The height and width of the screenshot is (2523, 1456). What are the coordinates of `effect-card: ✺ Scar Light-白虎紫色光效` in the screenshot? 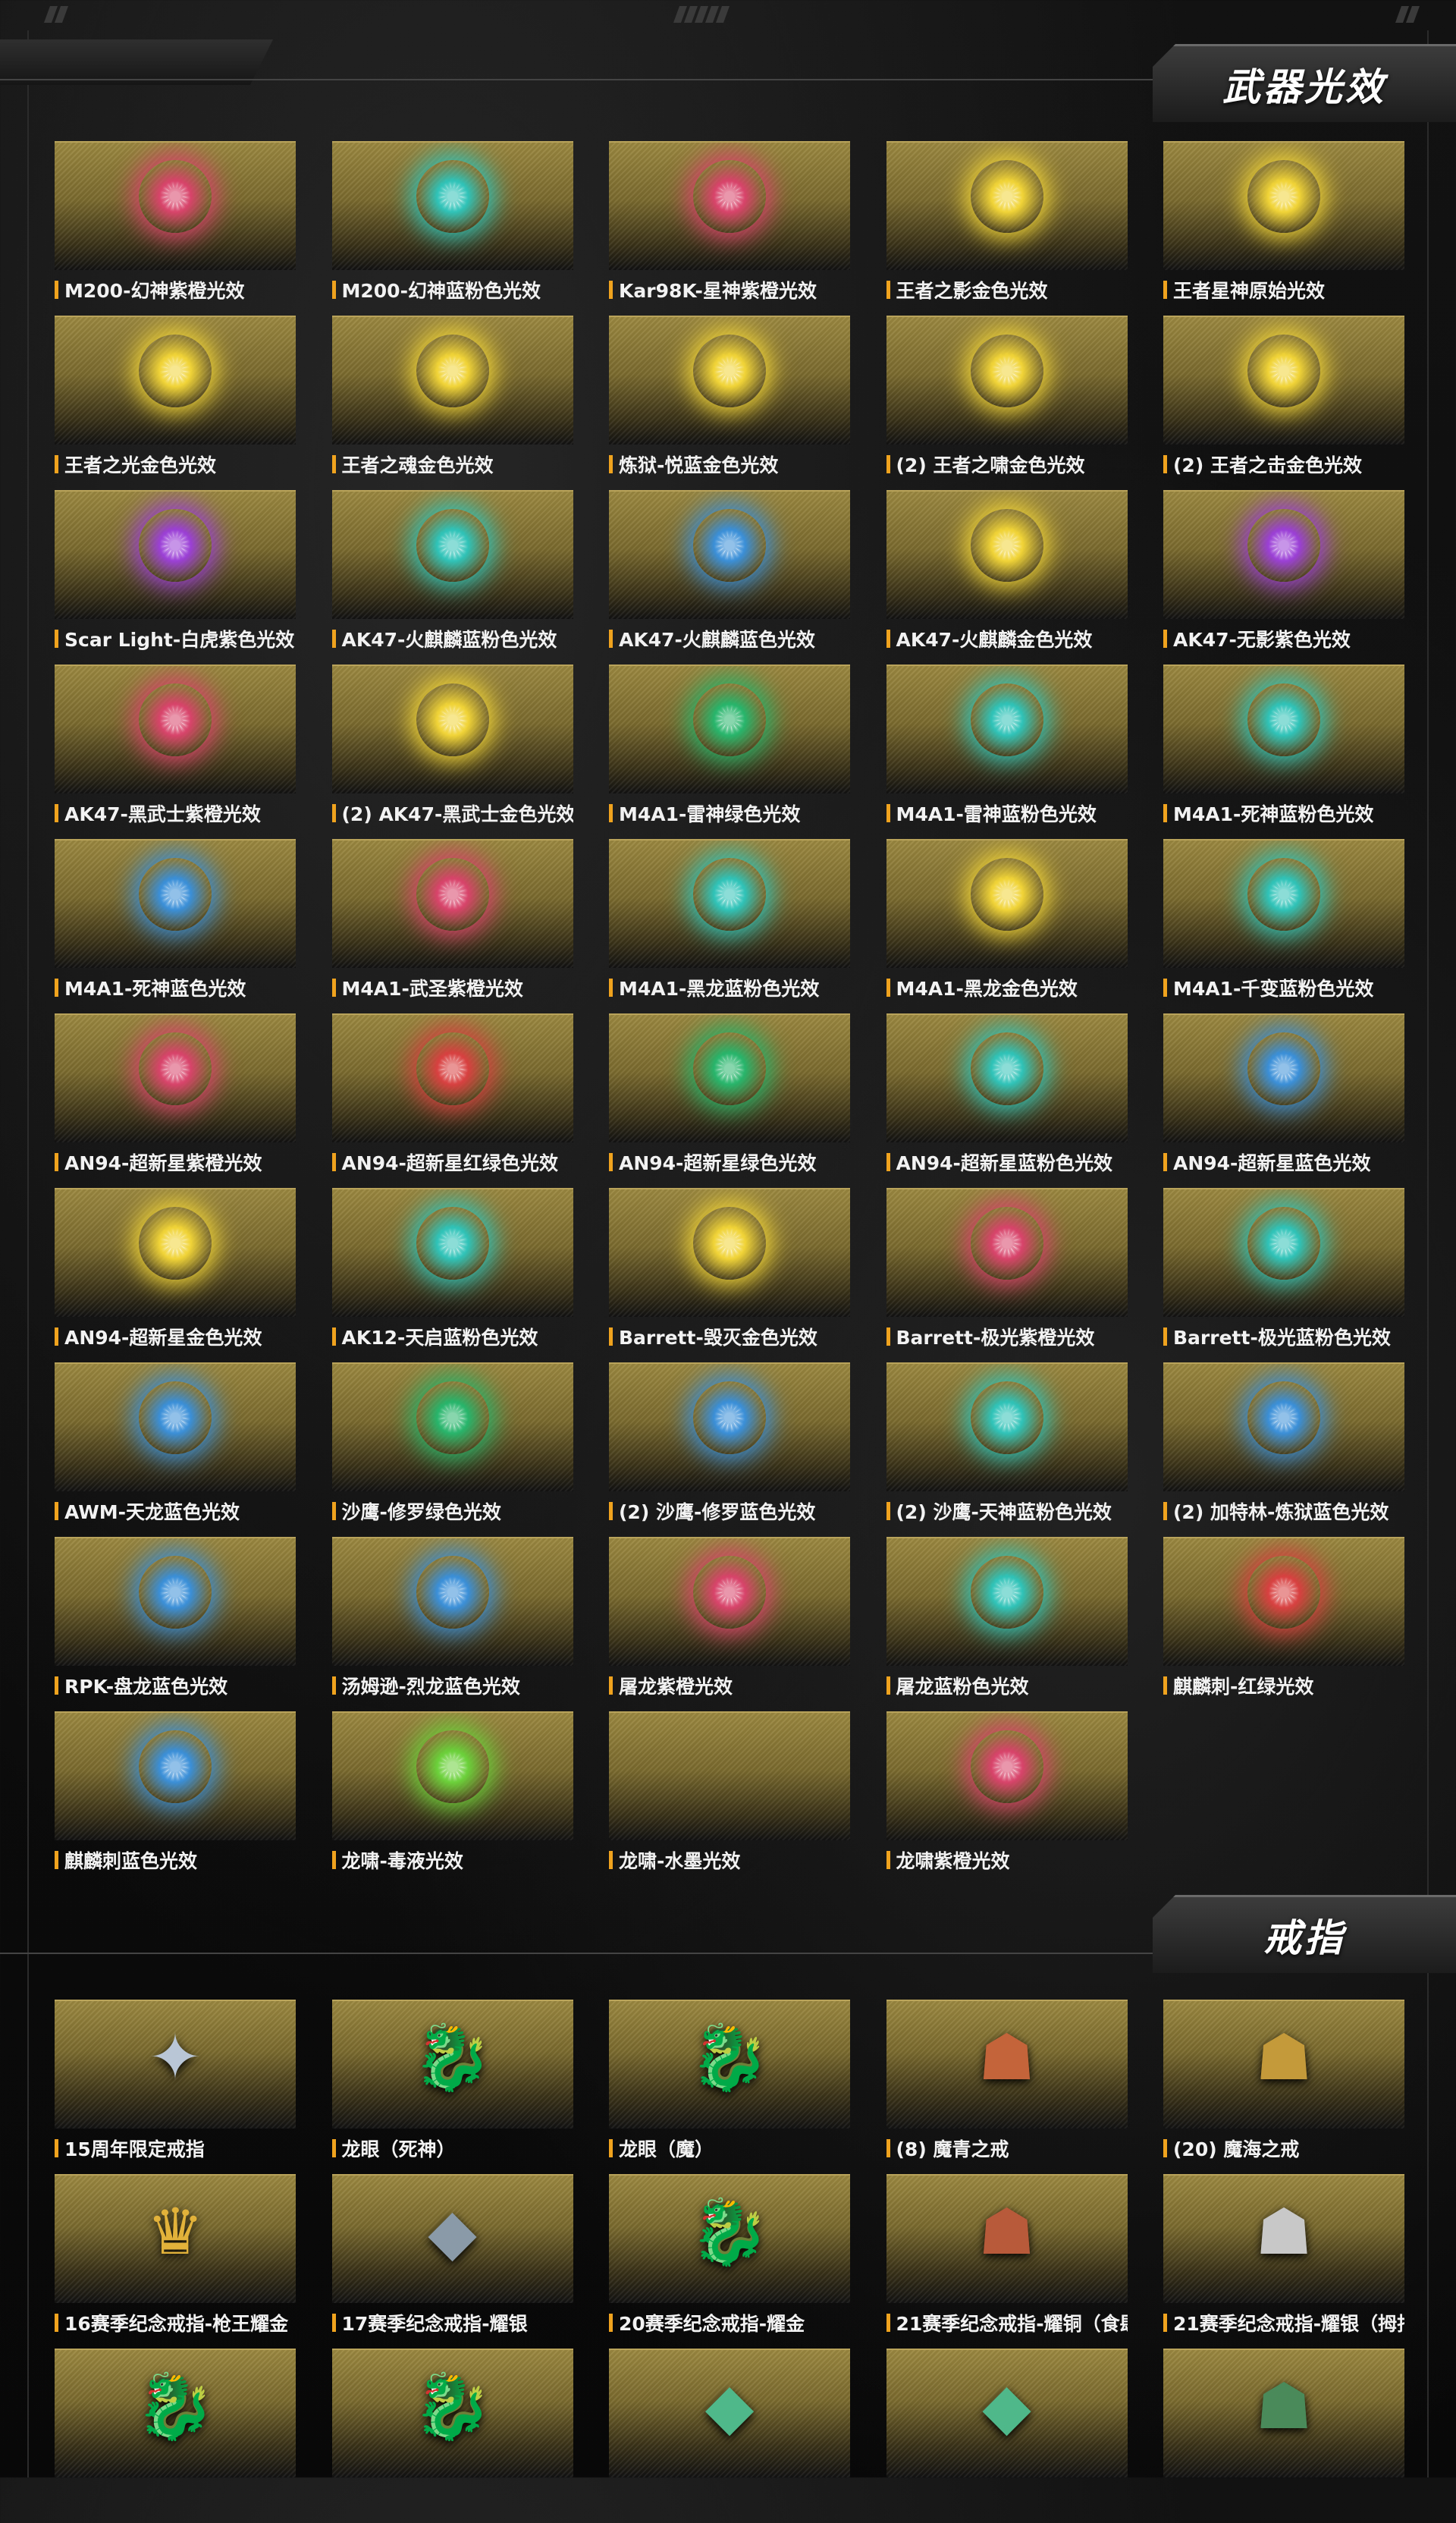 It's located at (175, 577).